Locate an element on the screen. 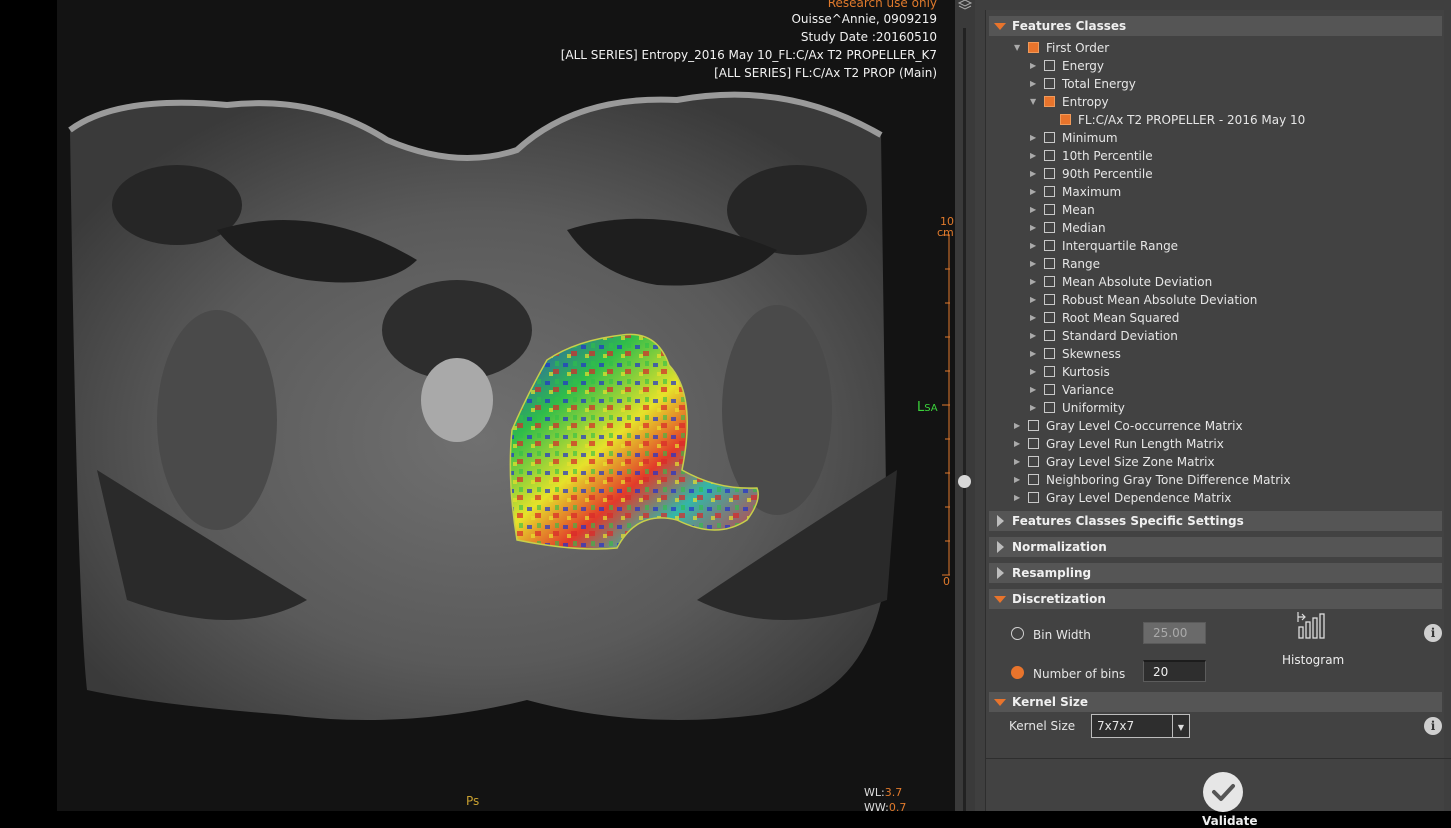 This screenshot has height=828, width=1451. tree-item-feature: ▶ Interquartile Range is located at coordinates (1214, 246).